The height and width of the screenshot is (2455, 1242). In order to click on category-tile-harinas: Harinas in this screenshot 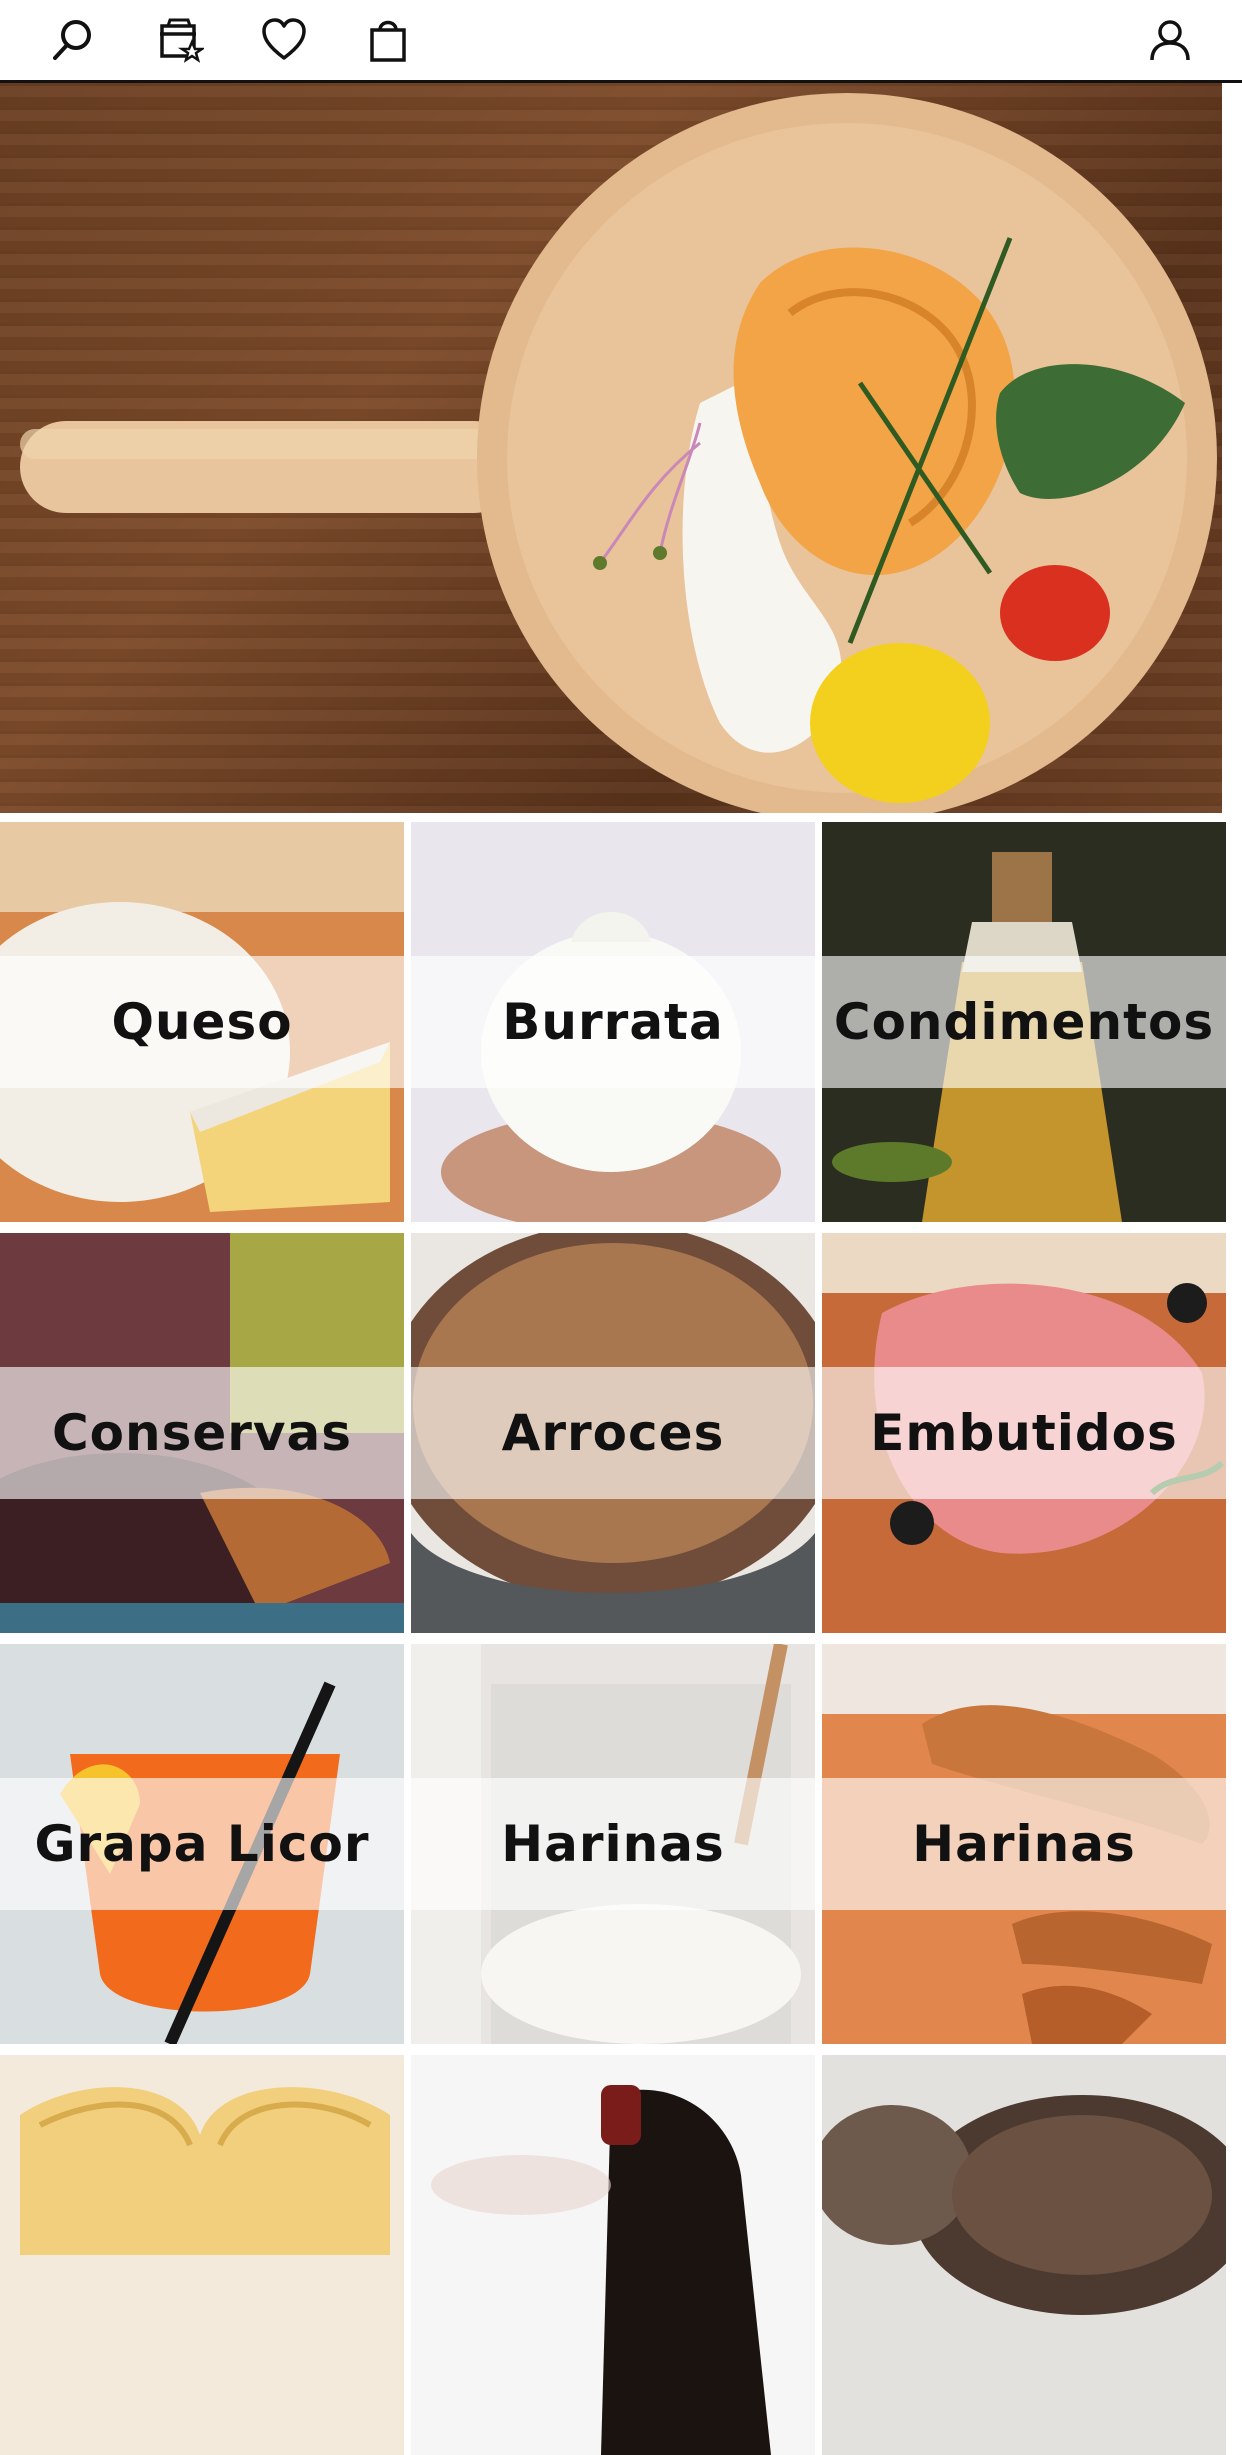, I will do `click(613, 1844)`.